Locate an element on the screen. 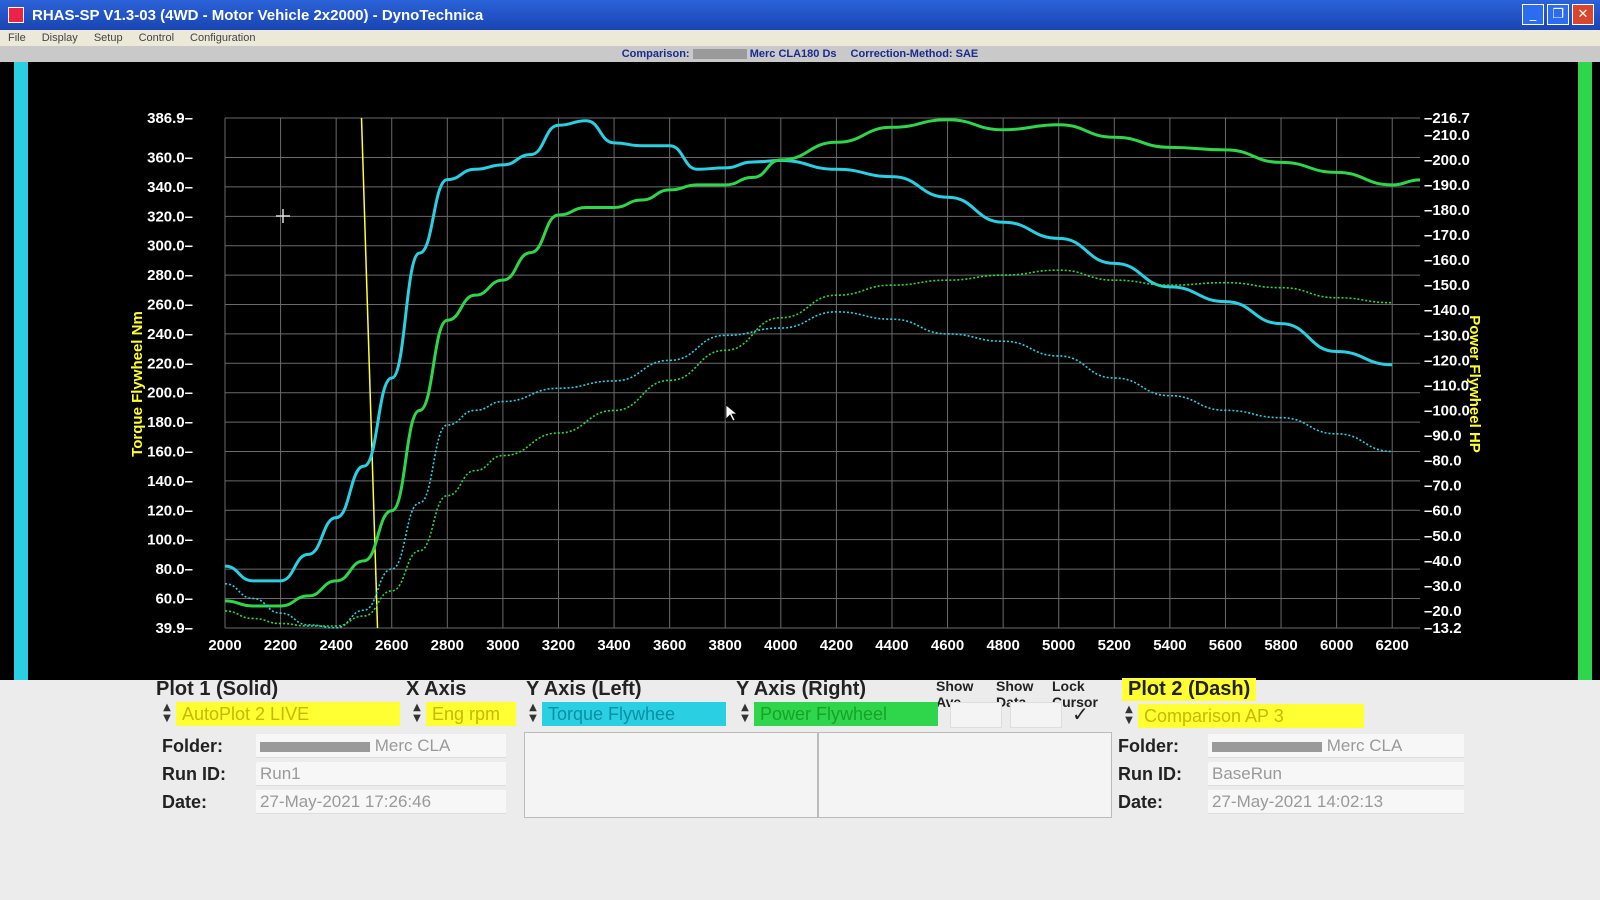  mouse-pointer-icon is located at coordinates (732, 413).